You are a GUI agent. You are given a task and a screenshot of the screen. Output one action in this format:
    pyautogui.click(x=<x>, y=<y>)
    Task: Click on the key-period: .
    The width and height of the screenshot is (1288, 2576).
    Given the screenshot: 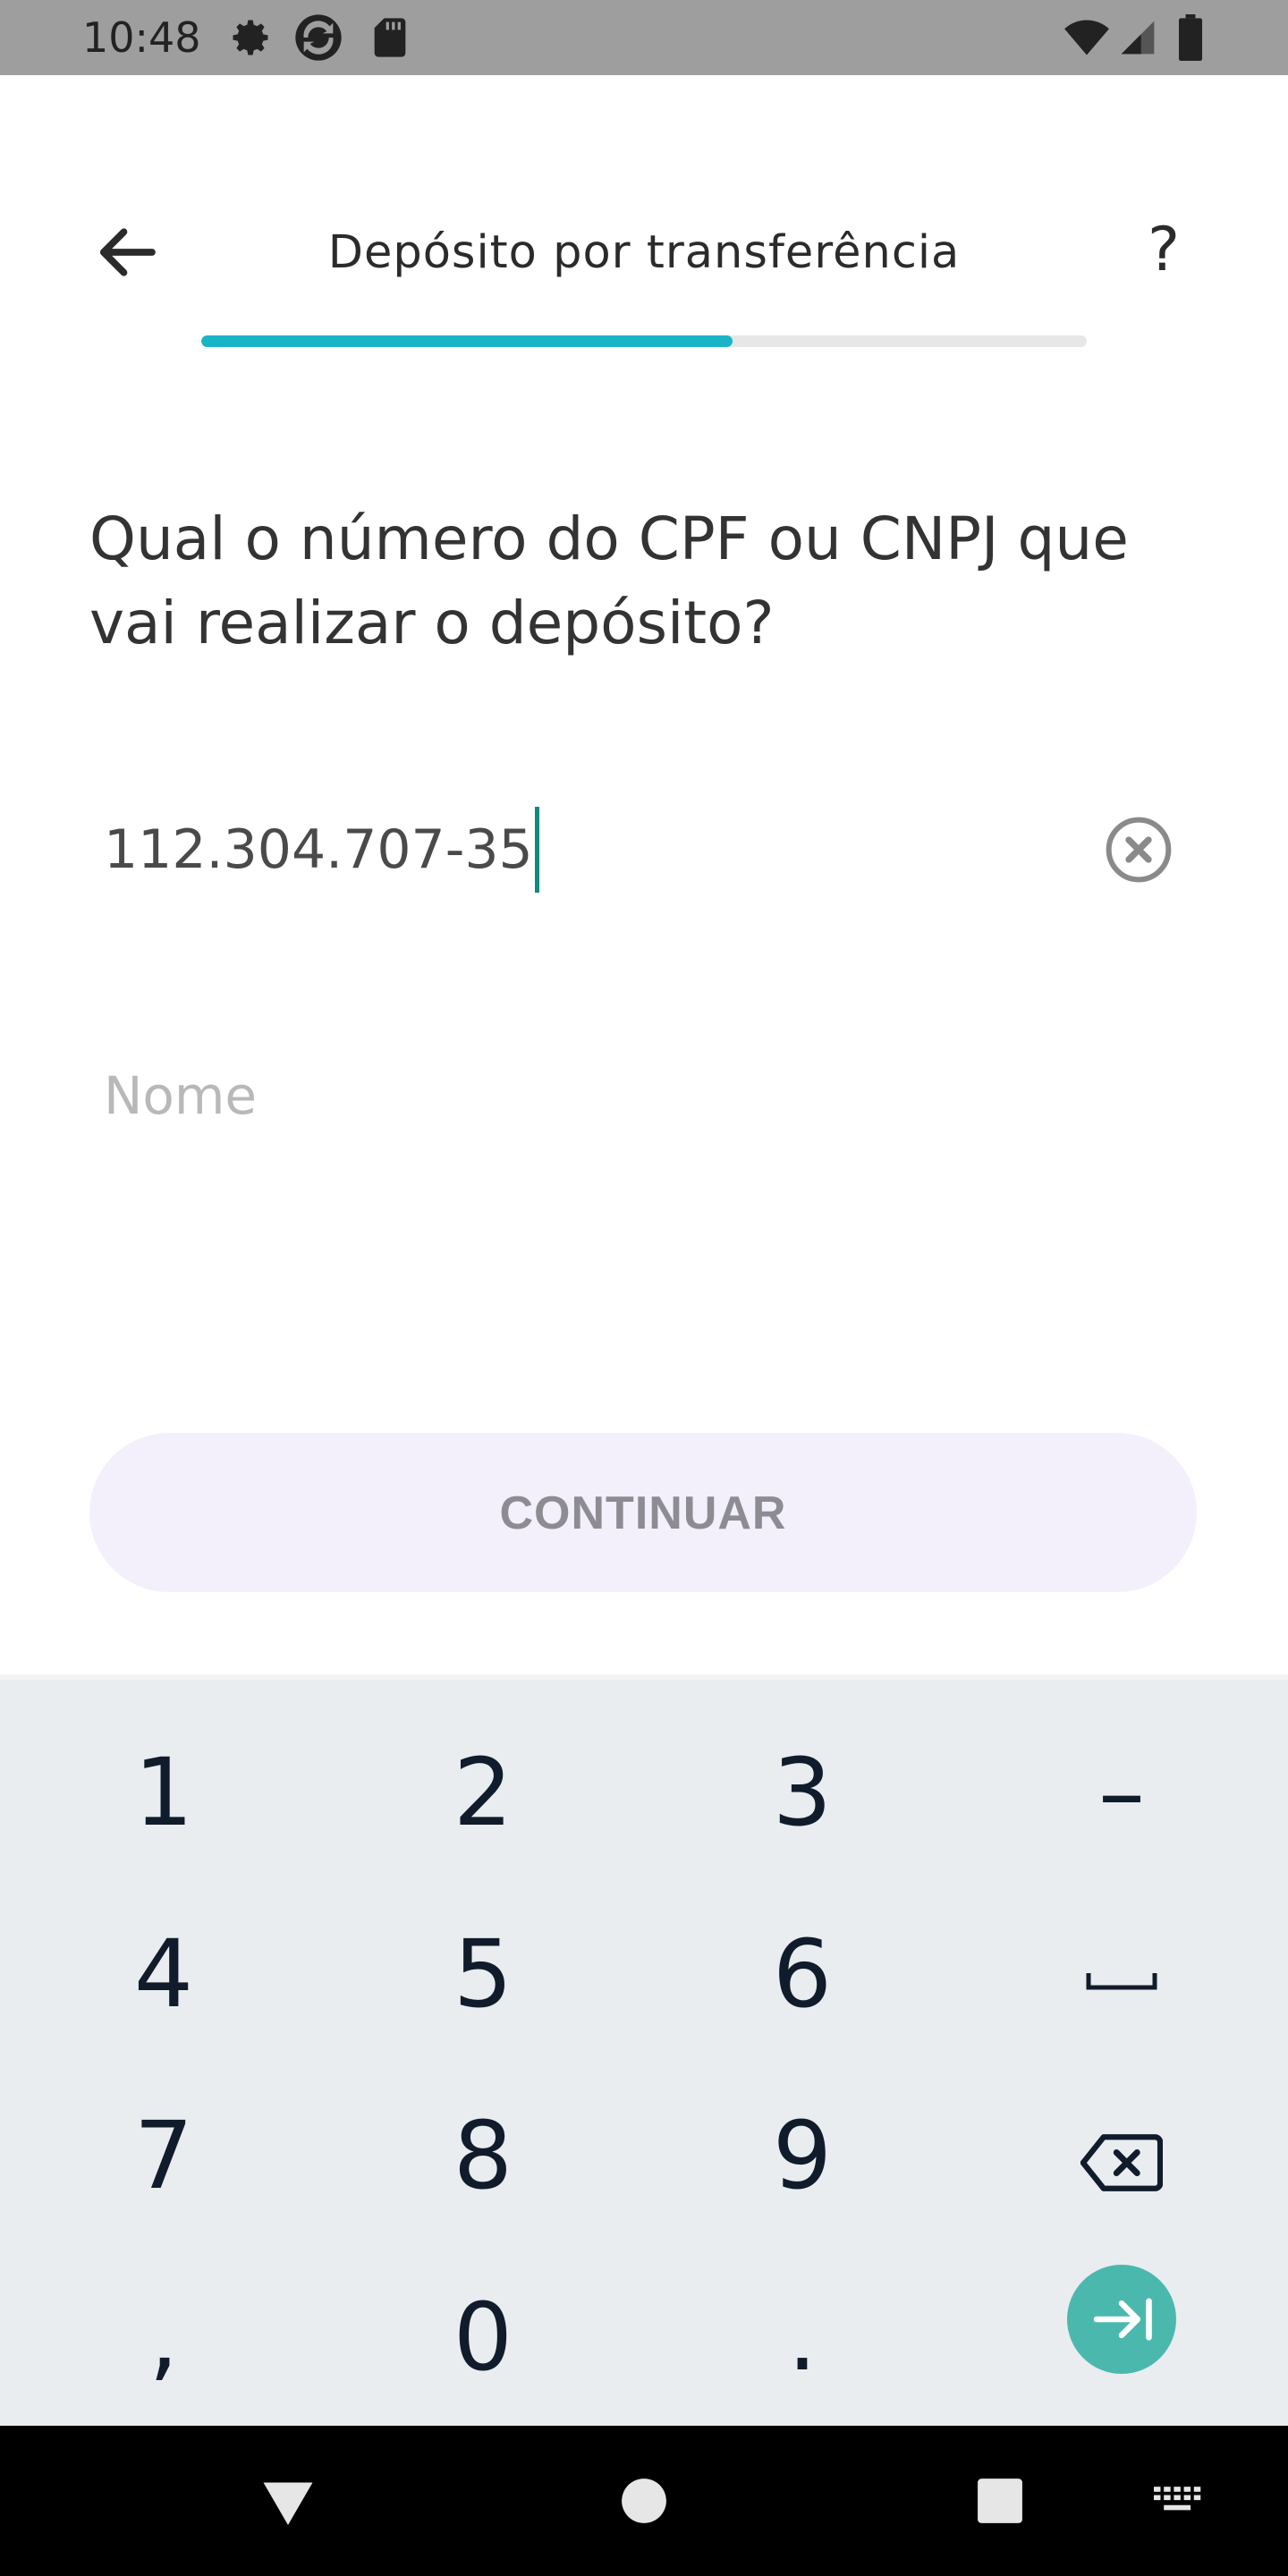 What is the action you would take?
    pyautogui.click(x=802, y=2337)
    